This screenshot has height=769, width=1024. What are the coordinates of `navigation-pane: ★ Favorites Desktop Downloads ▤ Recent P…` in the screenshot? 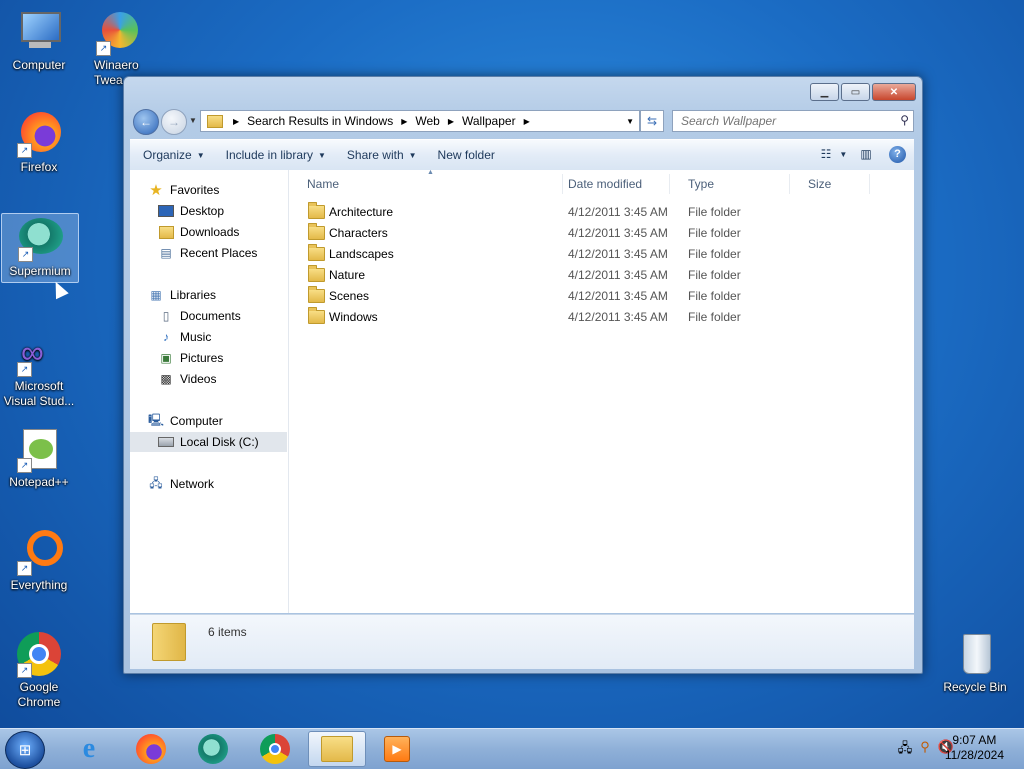 It's located at (209, 391).